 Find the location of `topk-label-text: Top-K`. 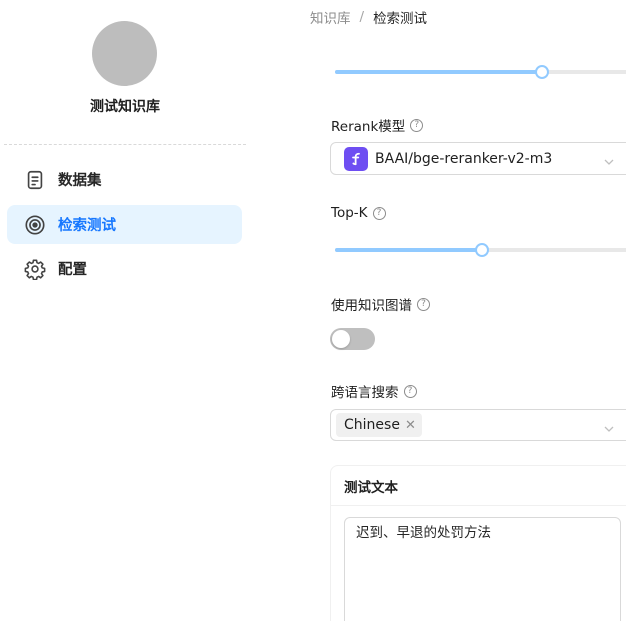

topk-label-text: Top-K is located at coordinates (349, 213).